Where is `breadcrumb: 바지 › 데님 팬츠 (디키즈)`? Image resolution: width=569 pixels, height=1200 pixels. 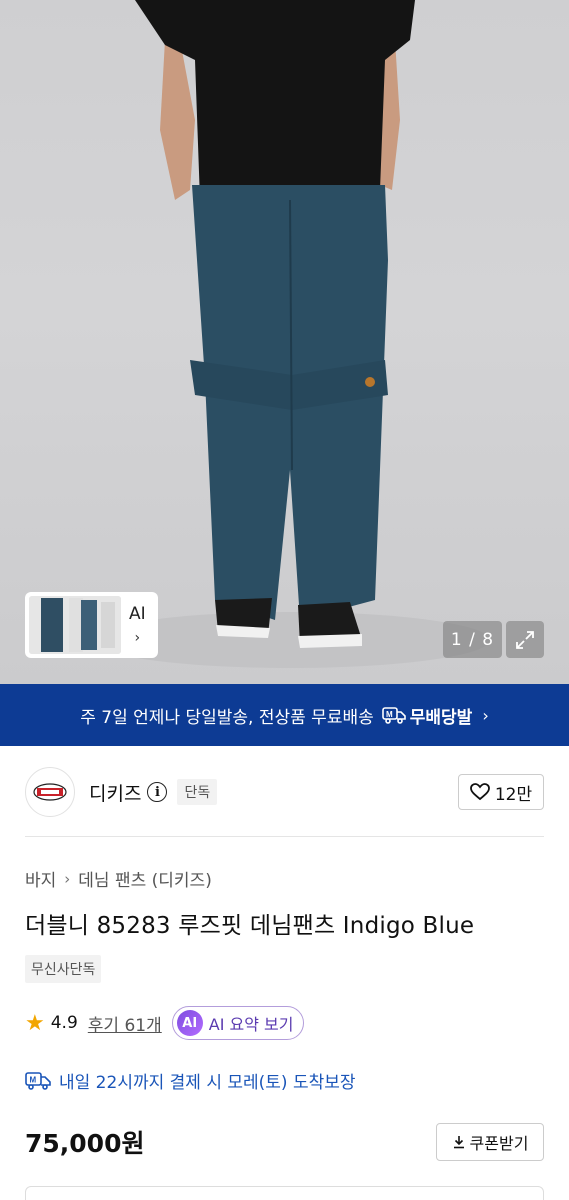 breadcrumb: 바지 › 데님 팬츠 (디키즈) is located at coordinates (118, 879).